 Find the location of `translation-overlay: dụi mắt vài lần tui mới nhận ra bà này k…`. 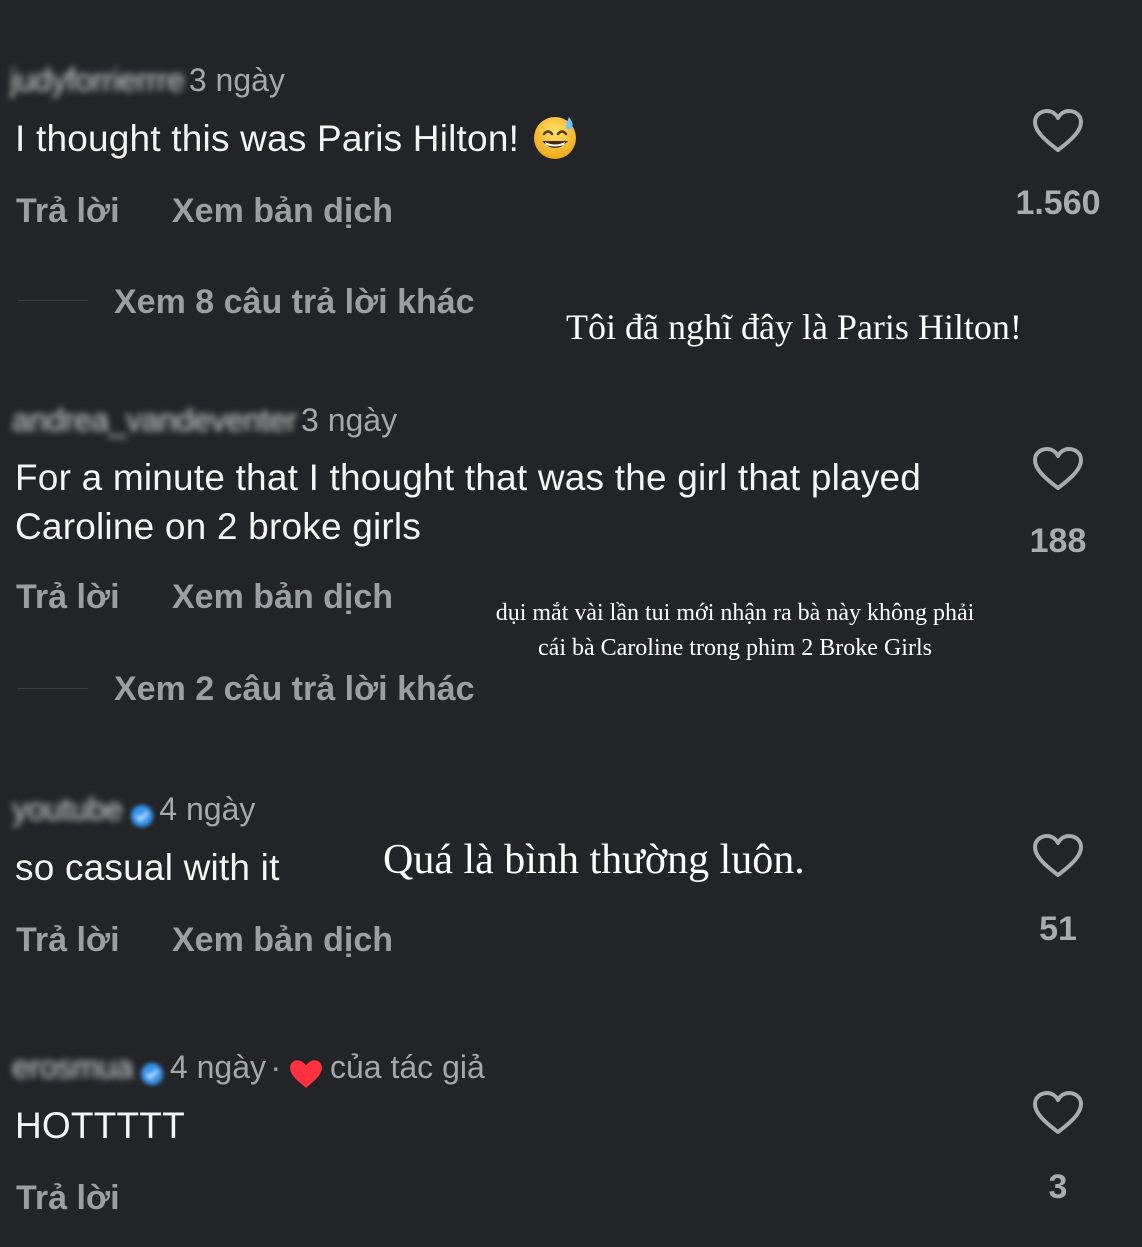

translation-overlay: dụi mắt vài lần tui mới nhận ra bà này k… is located at coordinates (735, 631).